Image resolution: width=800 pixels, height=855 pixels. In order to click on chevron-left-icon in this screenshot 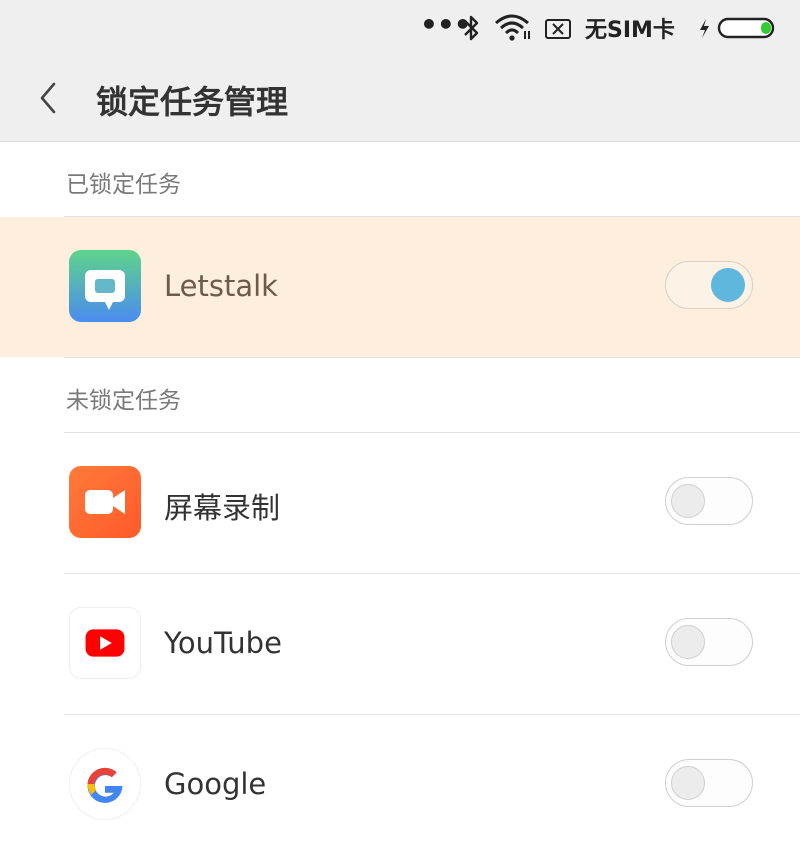, I will do `click(48, 98)`.